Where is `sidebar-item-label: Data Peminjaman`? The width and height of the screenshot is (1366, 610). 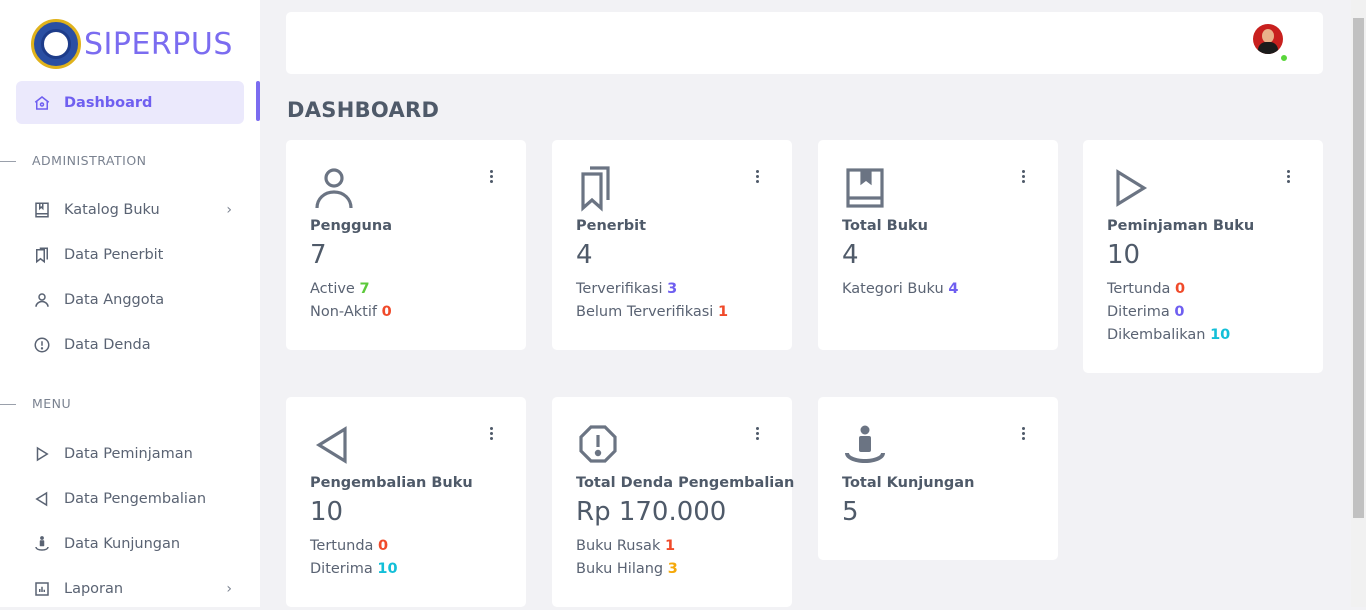
sidebar-item-label: Data Peminjaman is located at coordinates (128, 453).